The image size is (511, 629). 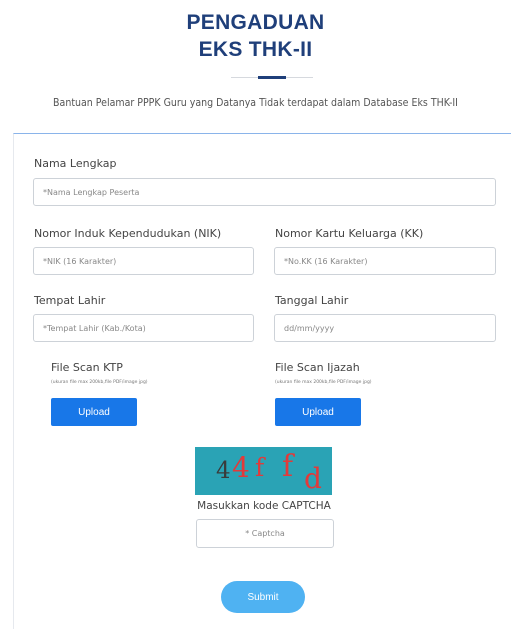 I want to click on nama-lengkap-label: Nama Lengkap, so click(x=75, y=163).